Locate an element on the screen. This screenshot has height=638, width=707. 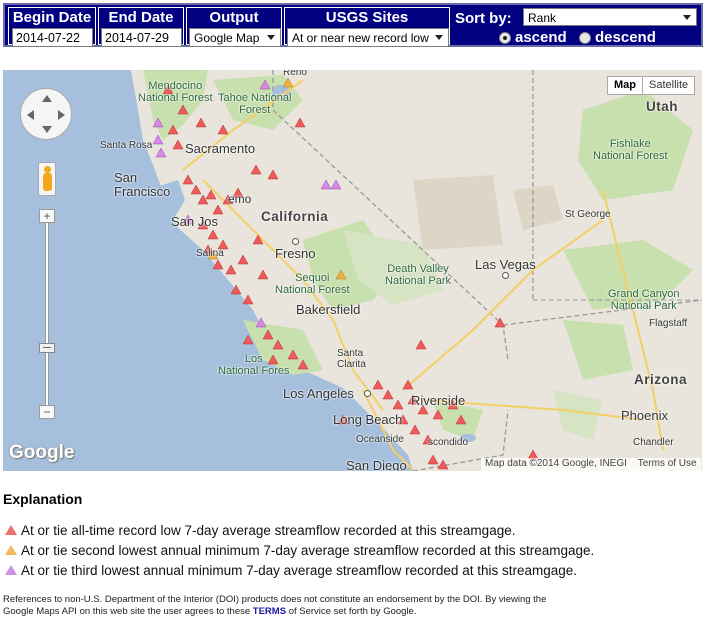
ascend-radio is located at coordinates (505, 38).